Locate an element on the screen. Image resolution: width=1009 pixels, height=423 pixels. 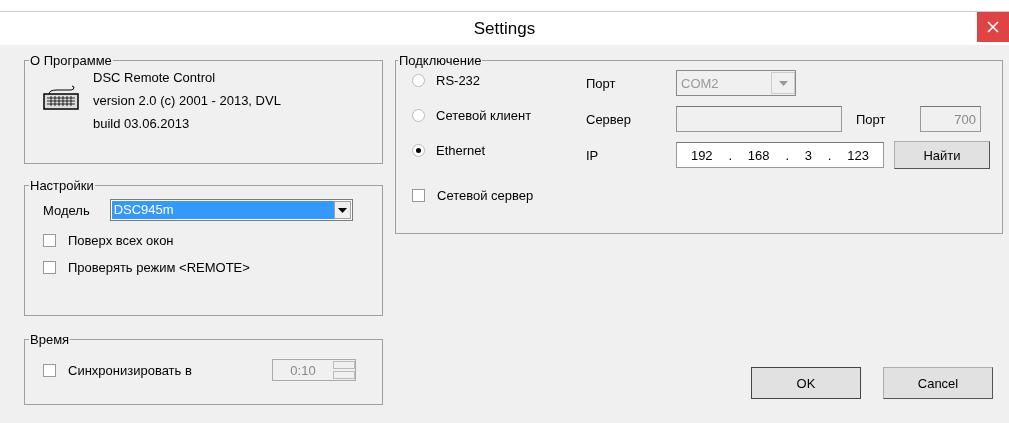
keyboard-icon is located at coordinates (61, 97).